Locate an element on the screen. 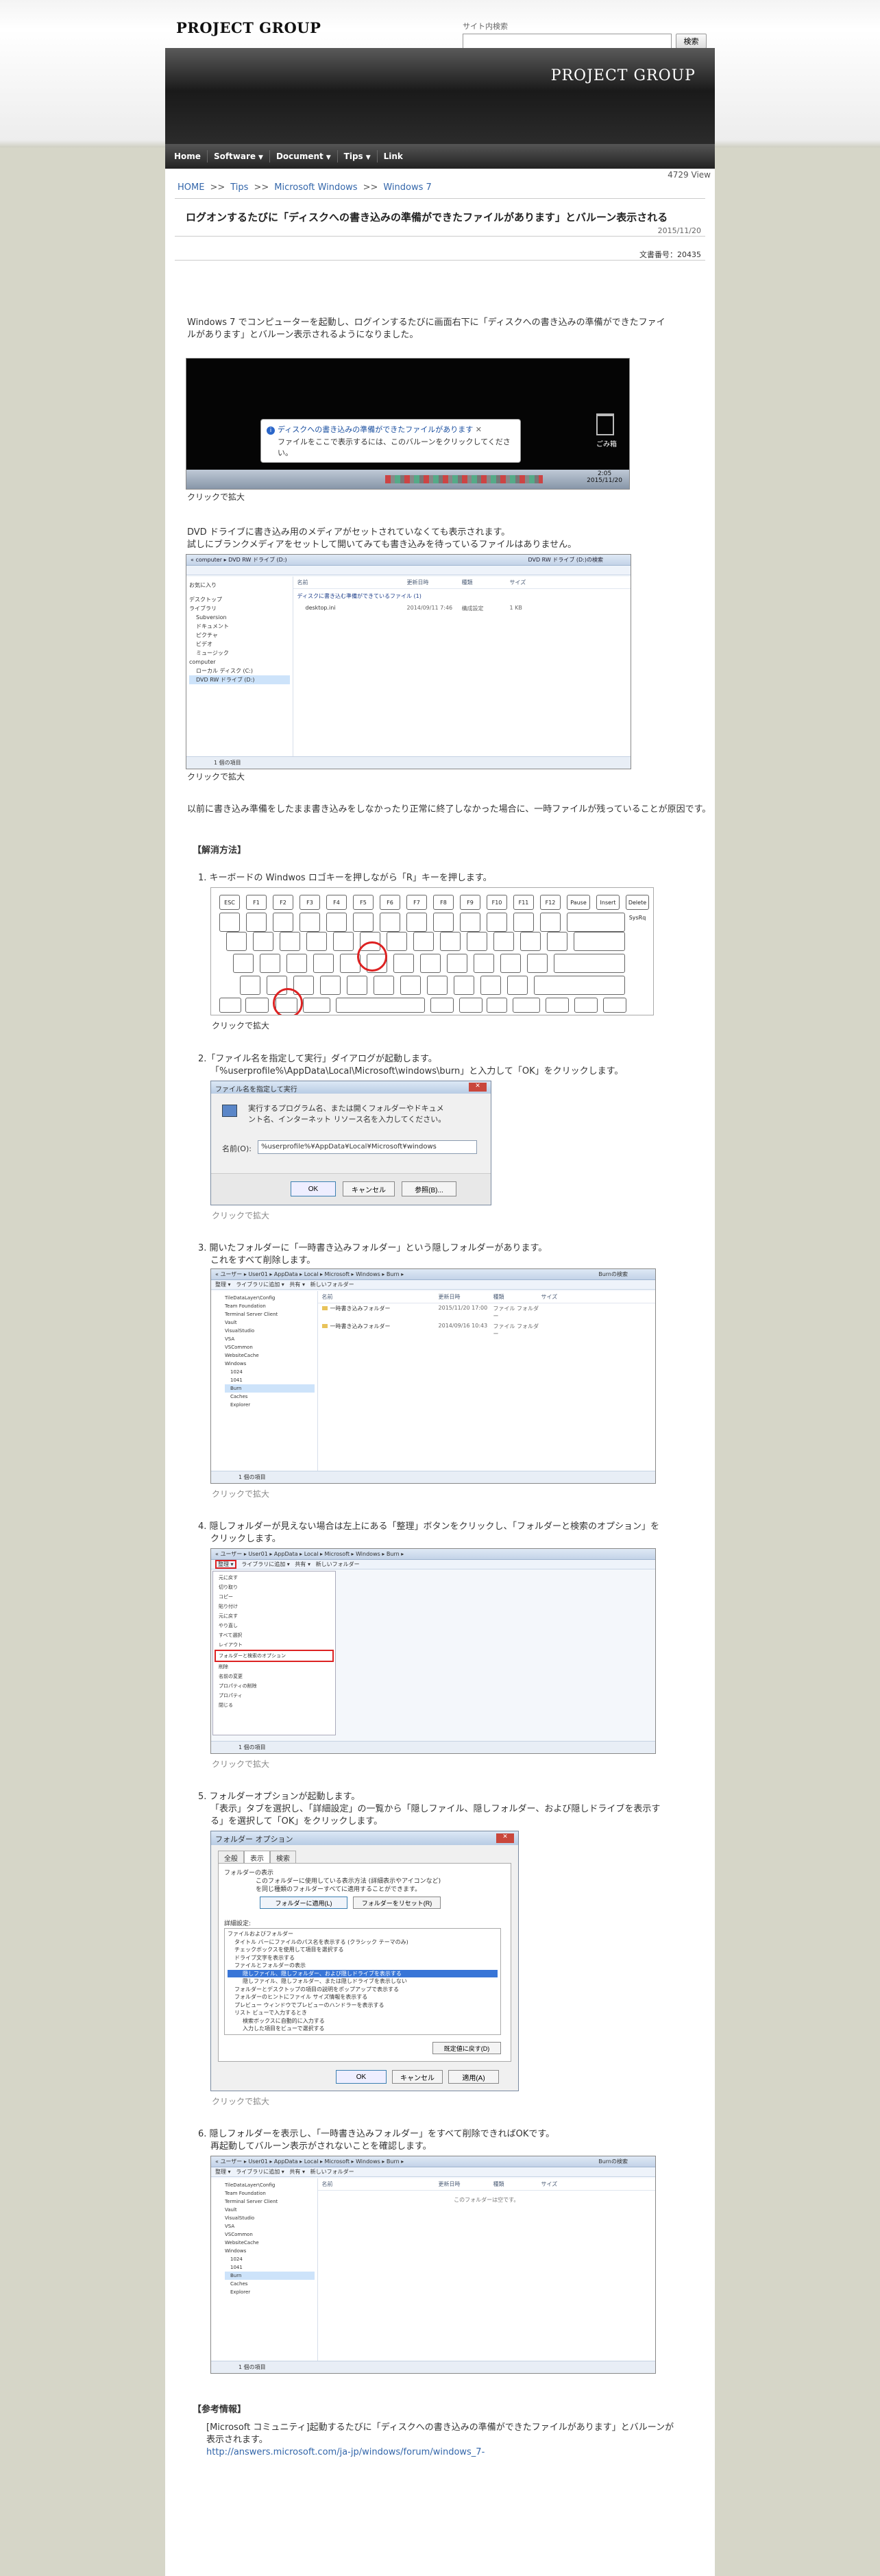  tray-date: 2015/11/20 is located at coordinates (604, 481).